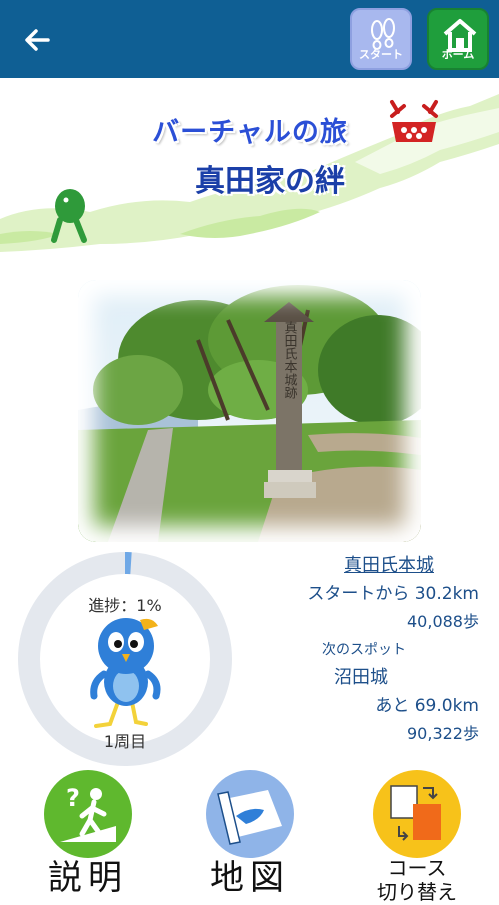  I want to click on map-button: 地図, so click(250, 835).